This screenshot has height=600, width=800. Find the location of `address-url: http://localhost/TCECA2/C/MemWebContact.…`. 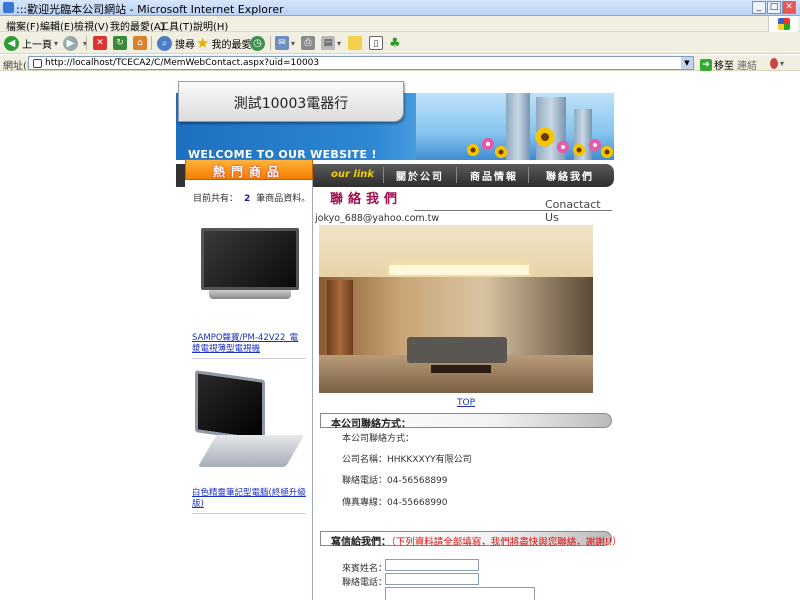

address-url: http://localhost/TCECA2/C/MemWebContact.… is located at coordinates (182, 63).